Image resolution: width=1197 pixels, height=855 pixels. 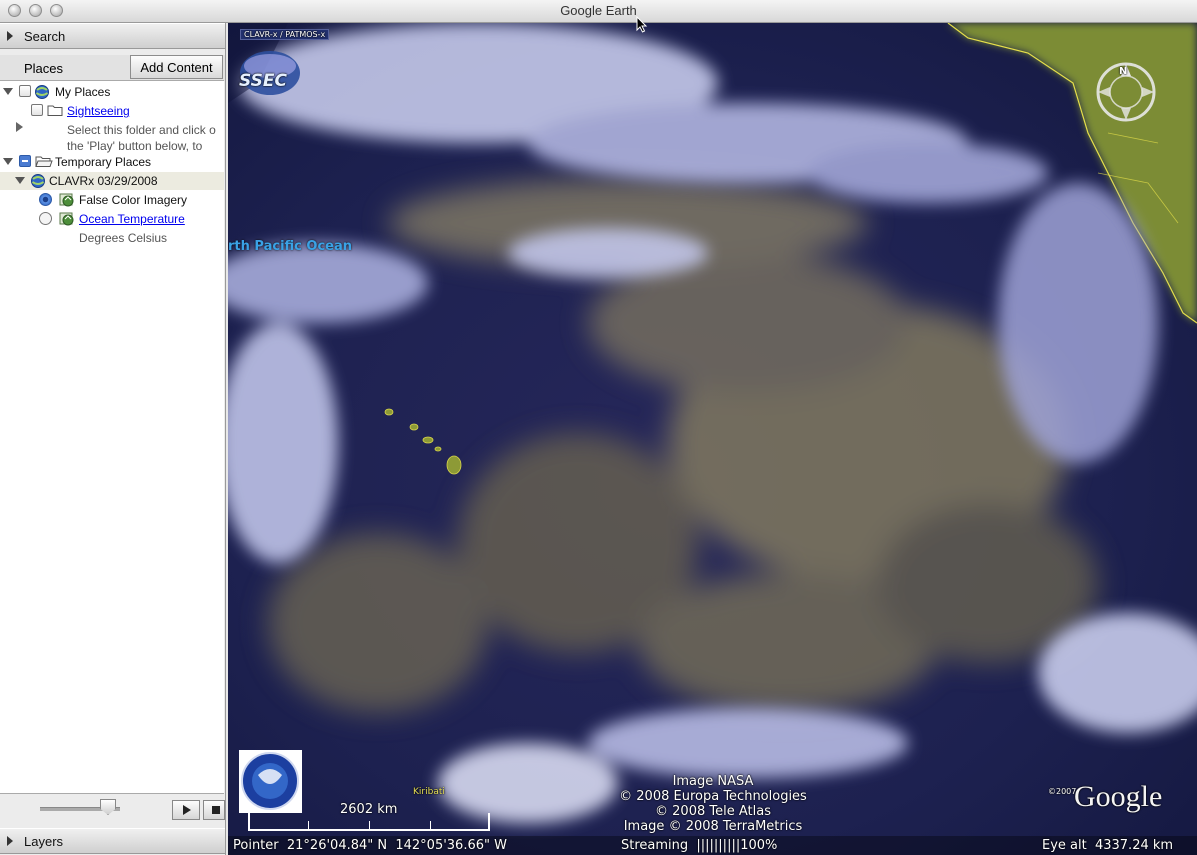 What do you see at coordinates (713, 796) in the screenshot?
I see `credit-line: © 2008 Europa Technologies` at bounding box center [713, 796].